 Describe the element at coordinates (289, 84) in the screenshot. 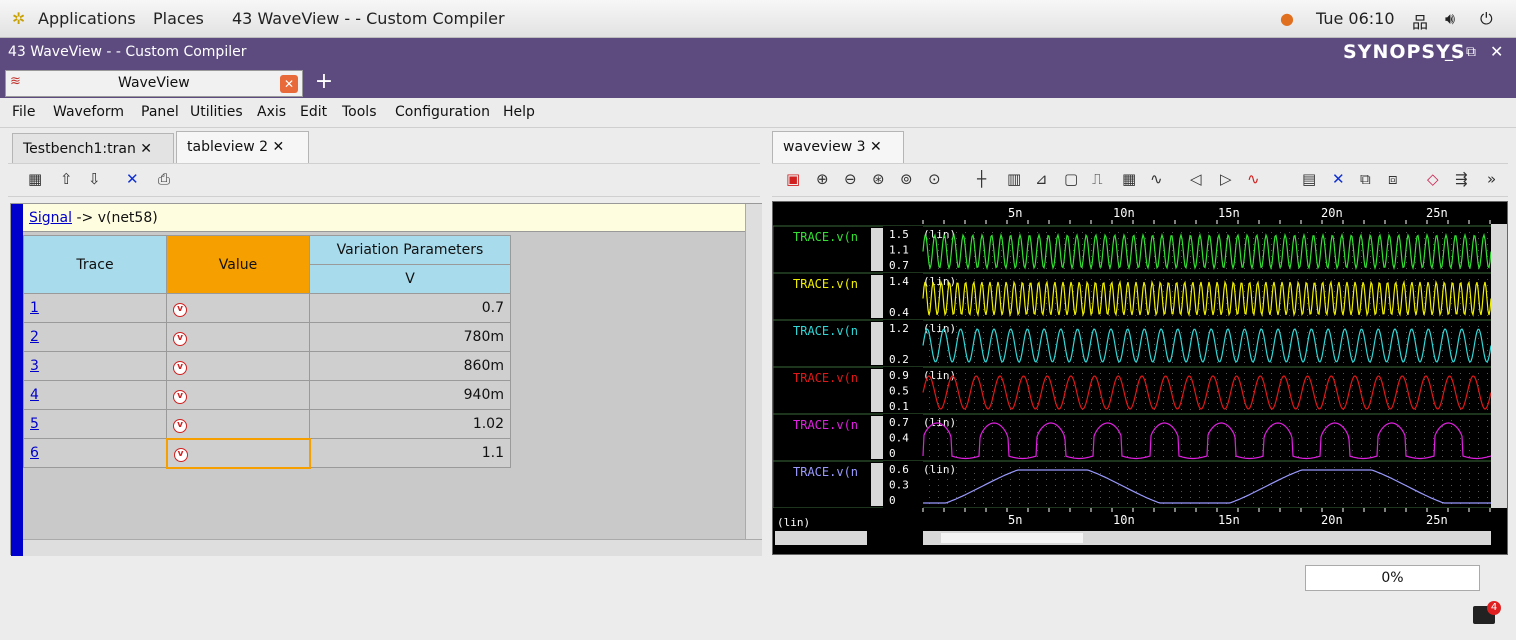

I see `close-tab-icon: ✕` at that location.